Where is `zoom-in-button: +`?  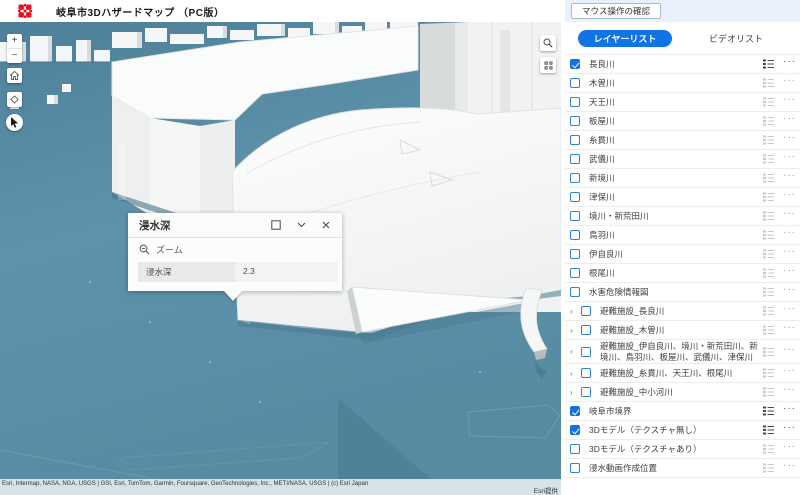 zoom-in-button: + is located at coordinates (14, 42).